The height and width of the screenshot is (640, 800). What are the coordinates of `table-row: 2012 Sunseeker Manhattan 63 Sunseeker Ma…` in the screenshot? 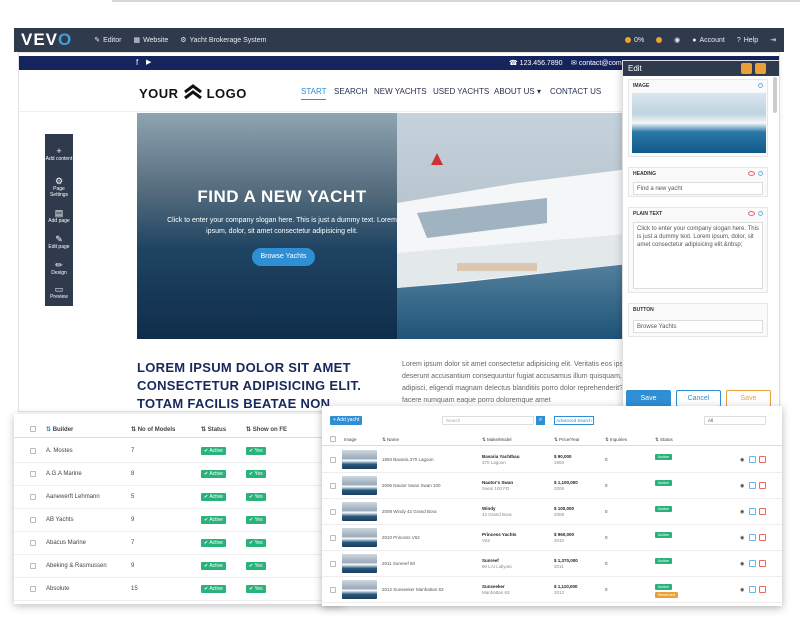 It's located at (552, 590).